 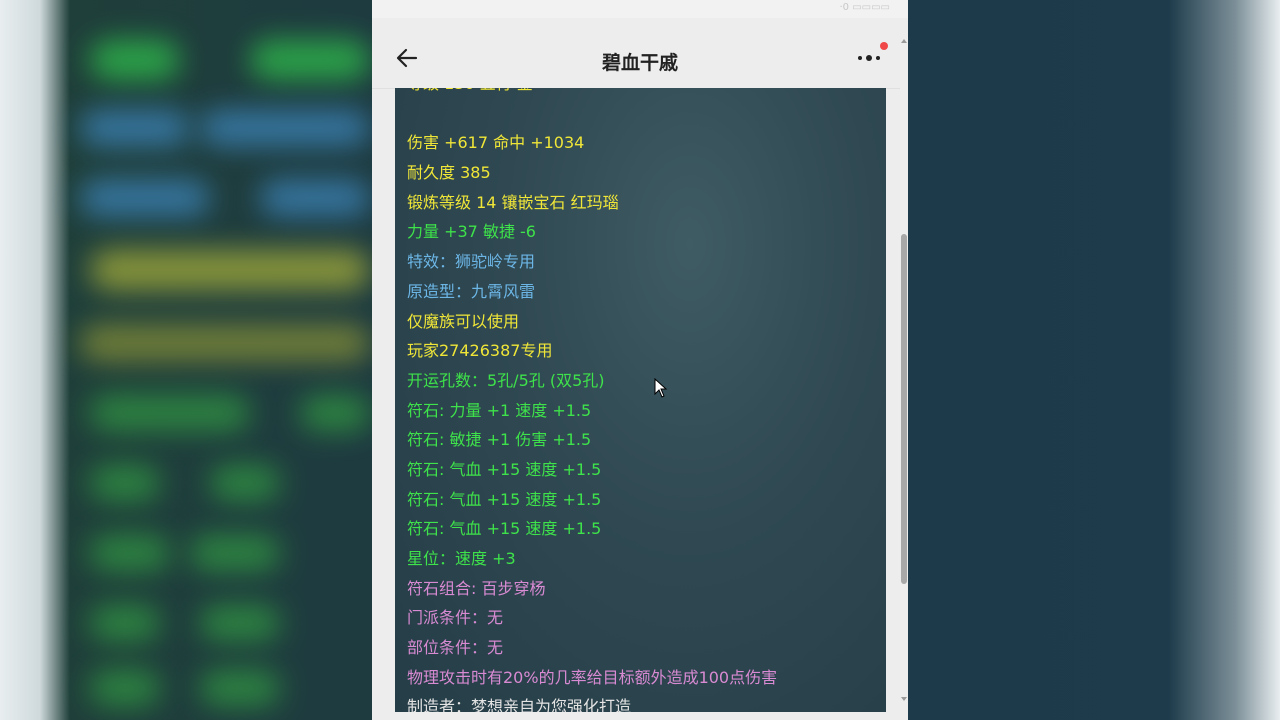 I want to click on item-attribute-line: 符石: 力量 +1 速度 +1.5, so click(x=499, y=410).